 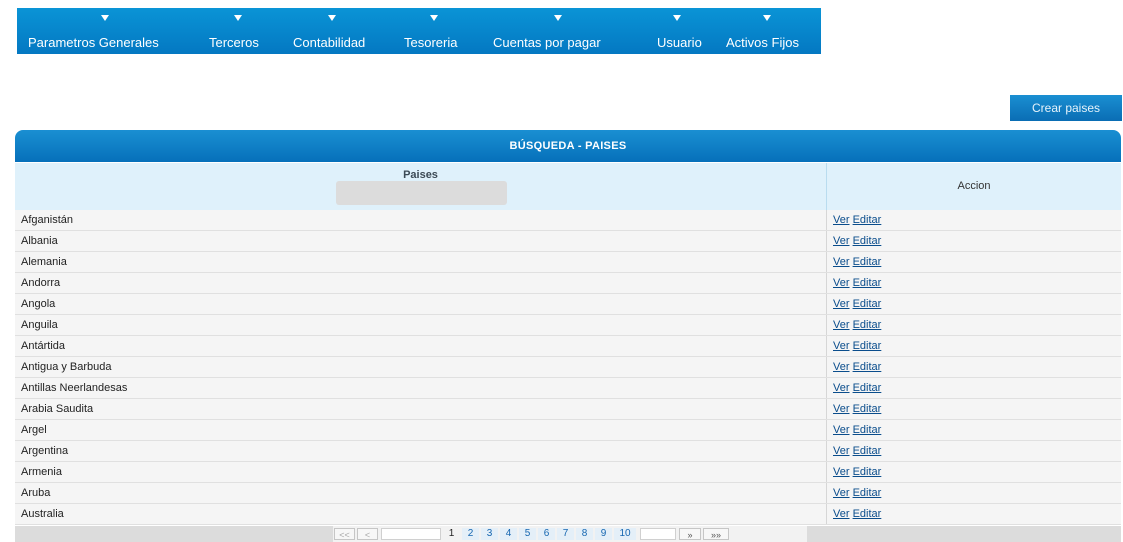 I want to click on page-7: 7, so click(x=565, y=534).